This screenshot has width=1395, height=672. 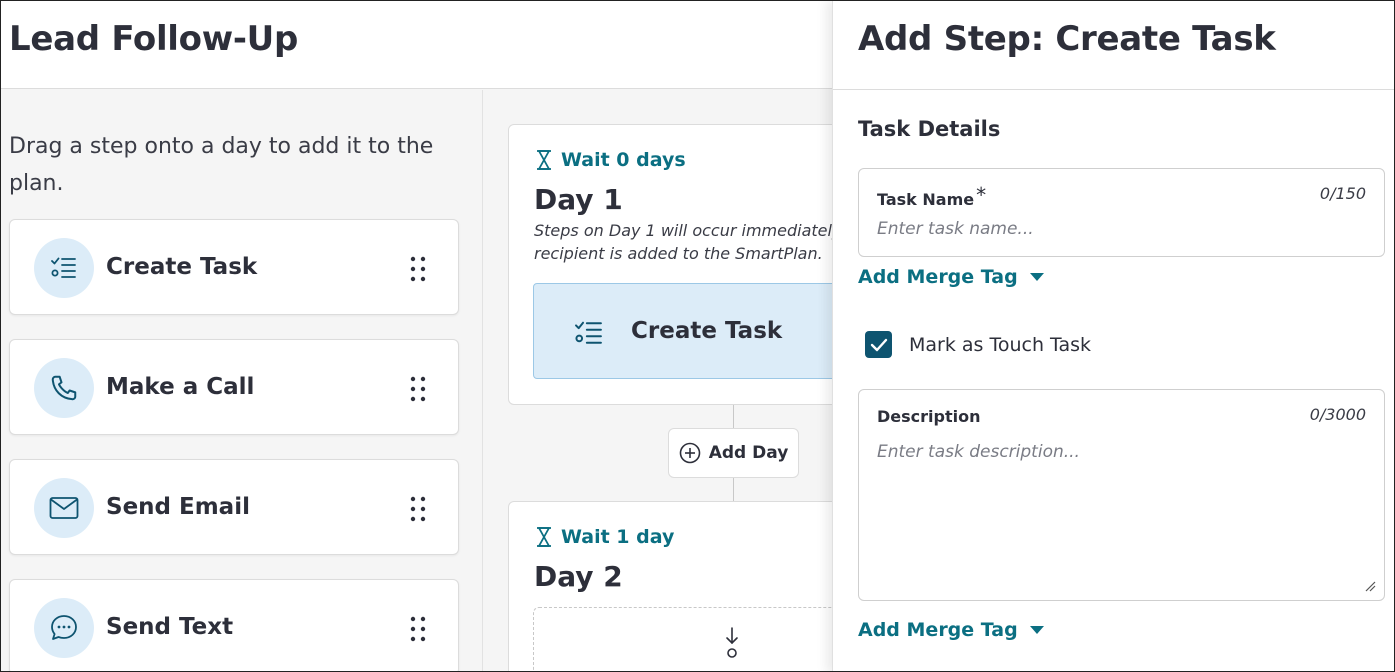 What do you see at coordinates (1370, 586) in the screenshot?
I see `resize-grip-icon` at bounding box center [1370, 586].